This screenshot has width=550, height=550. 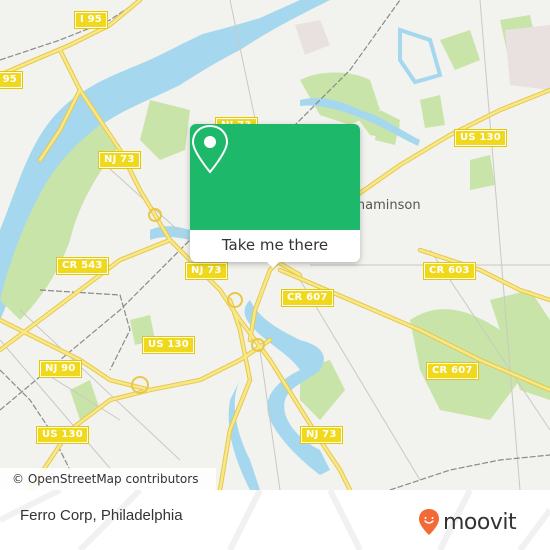 What do you see at coordinates (420, 56) in the screenshot?
I see `pond-water` at bounding box center [420, 56].